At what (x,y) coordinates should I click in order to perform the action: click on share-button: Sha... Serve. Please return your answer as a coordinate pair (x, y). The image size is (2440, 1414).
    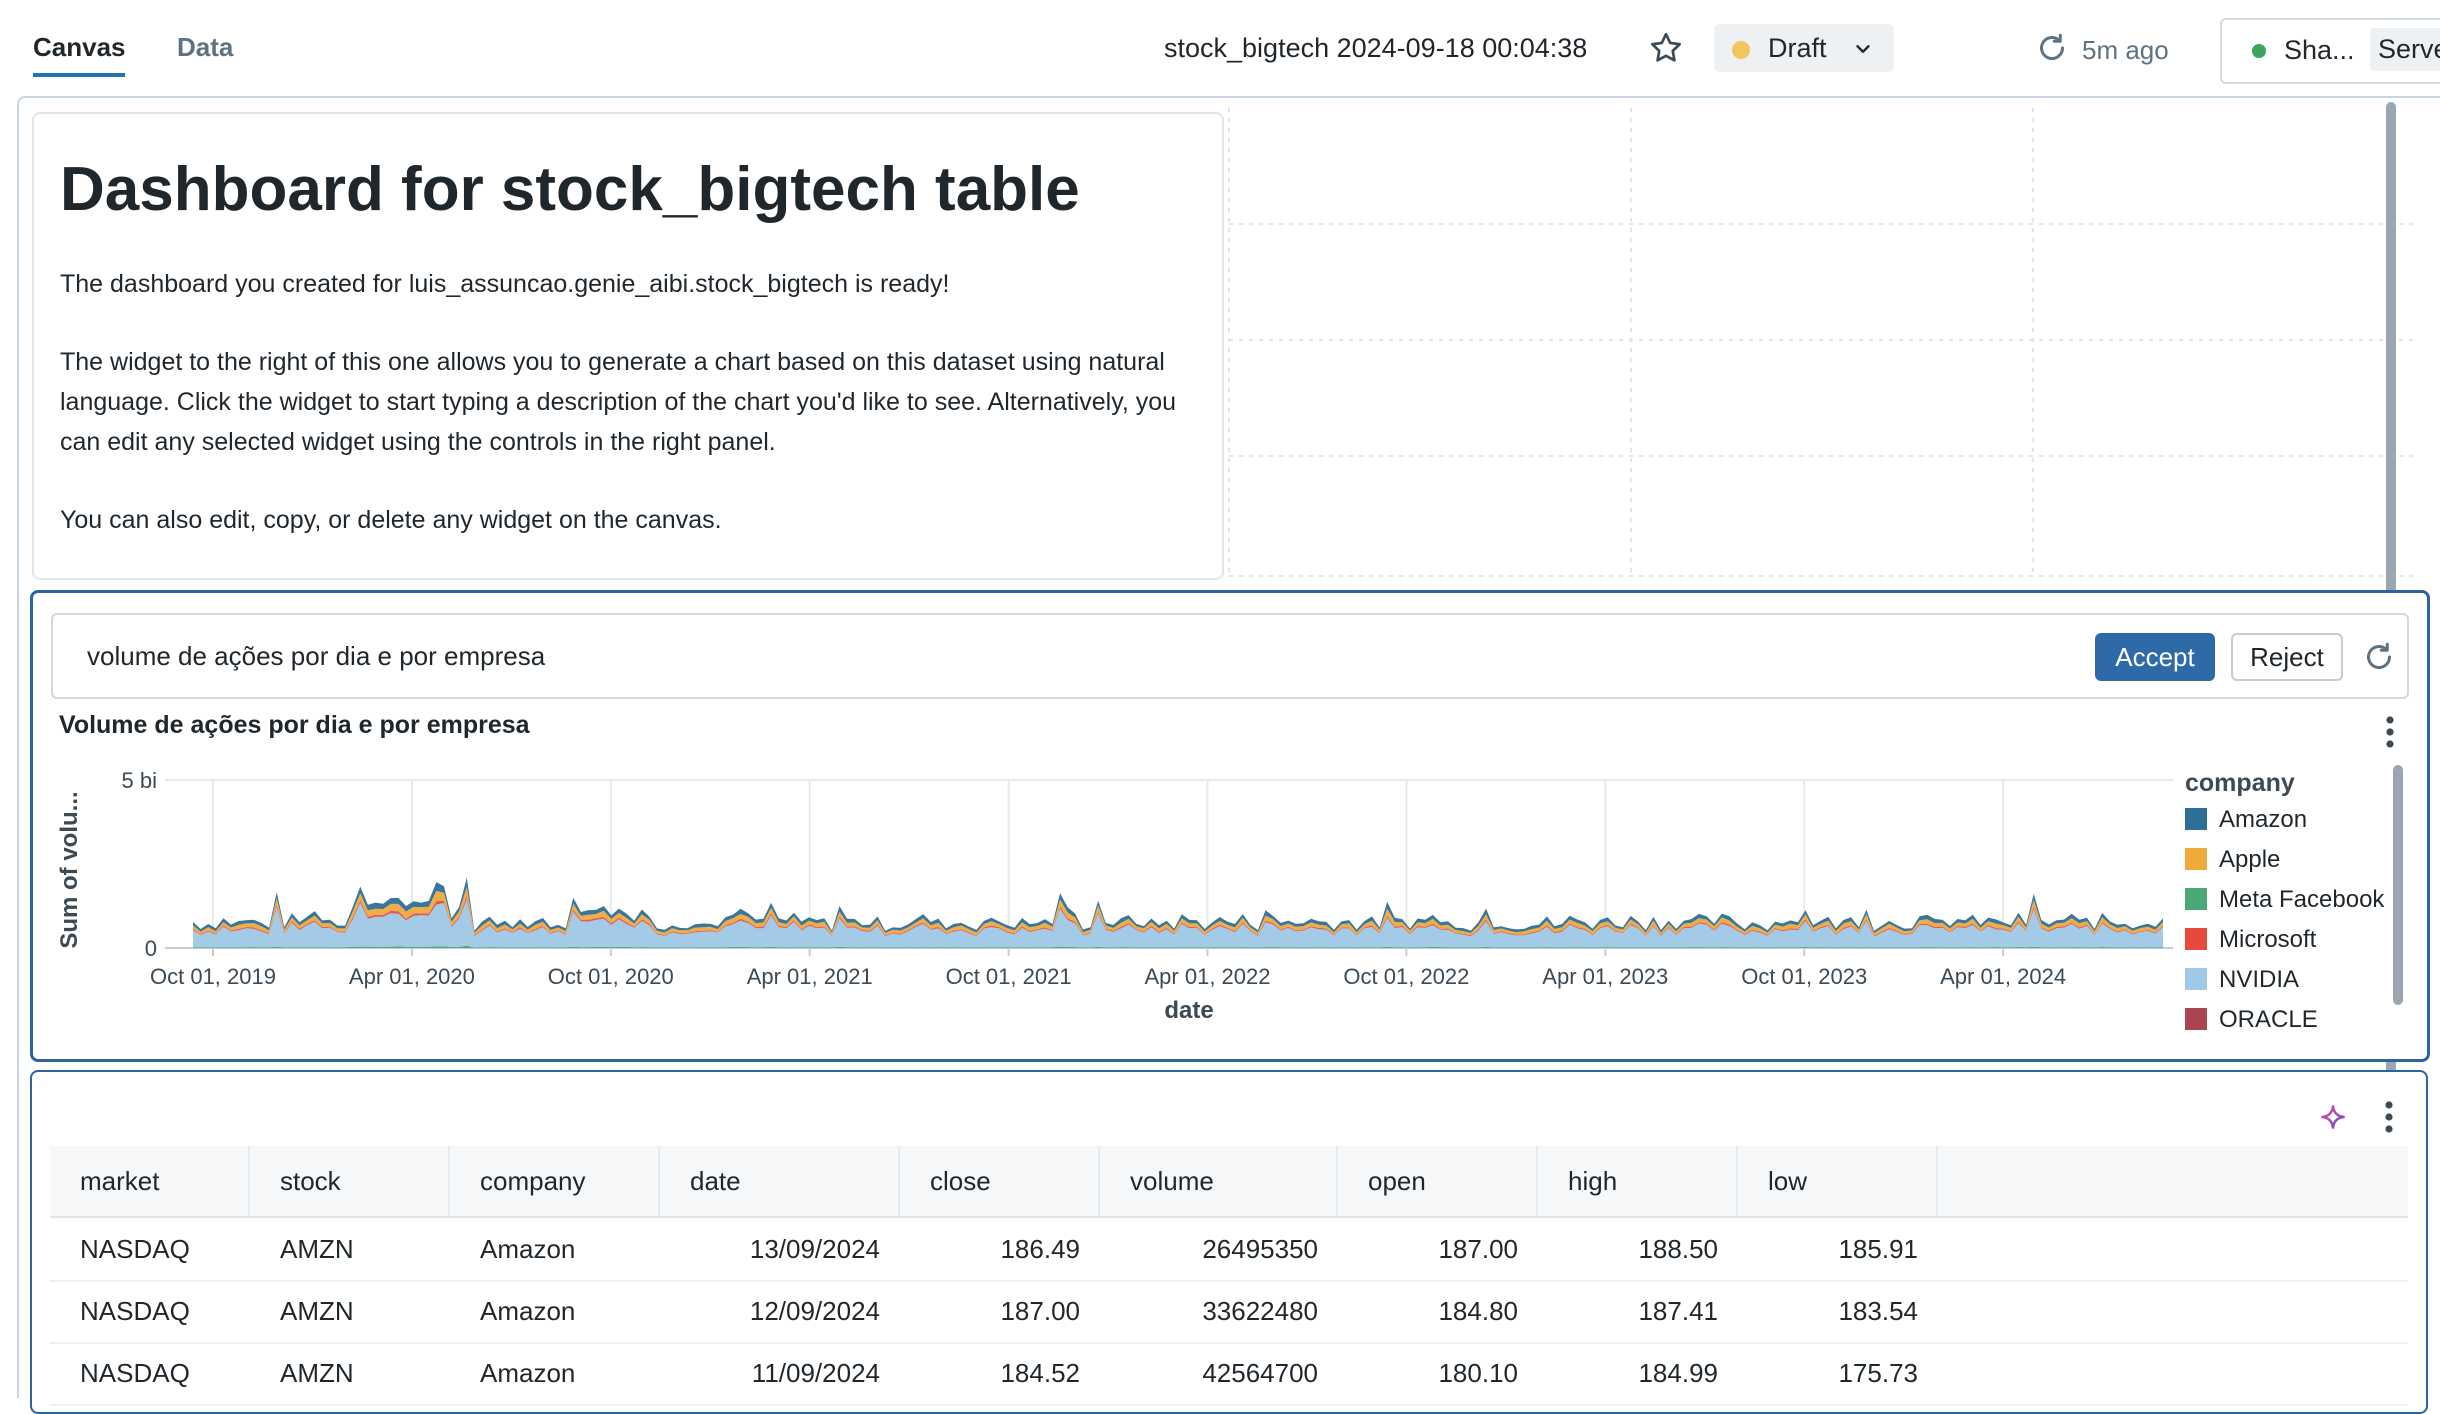
    Looking at the image, I should click on (2330, 51).